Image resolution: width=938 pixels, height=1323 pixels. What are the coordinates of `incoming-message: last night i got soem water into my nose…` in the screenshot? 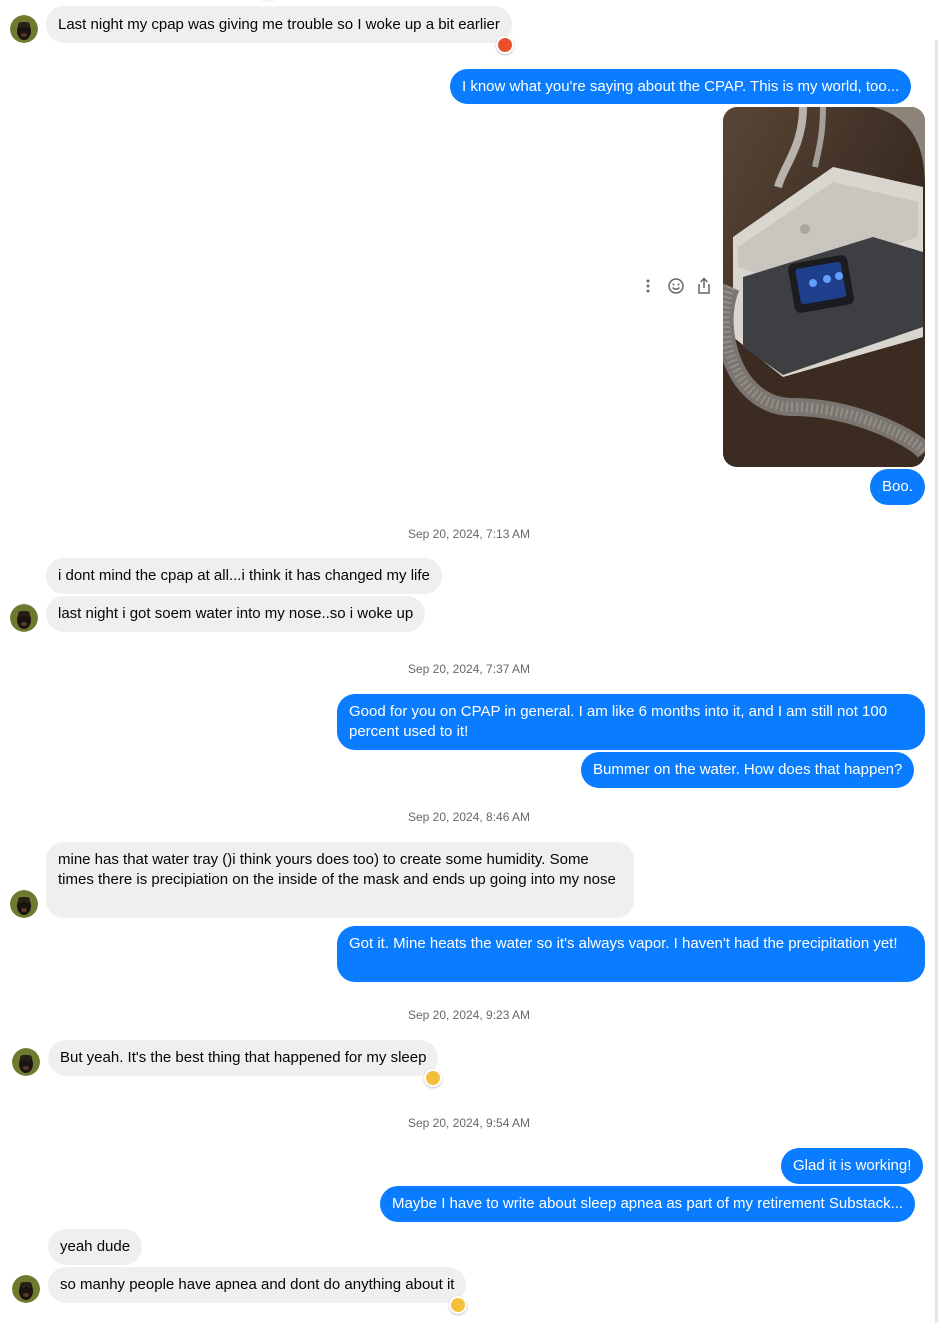 It's located at (236, 614).